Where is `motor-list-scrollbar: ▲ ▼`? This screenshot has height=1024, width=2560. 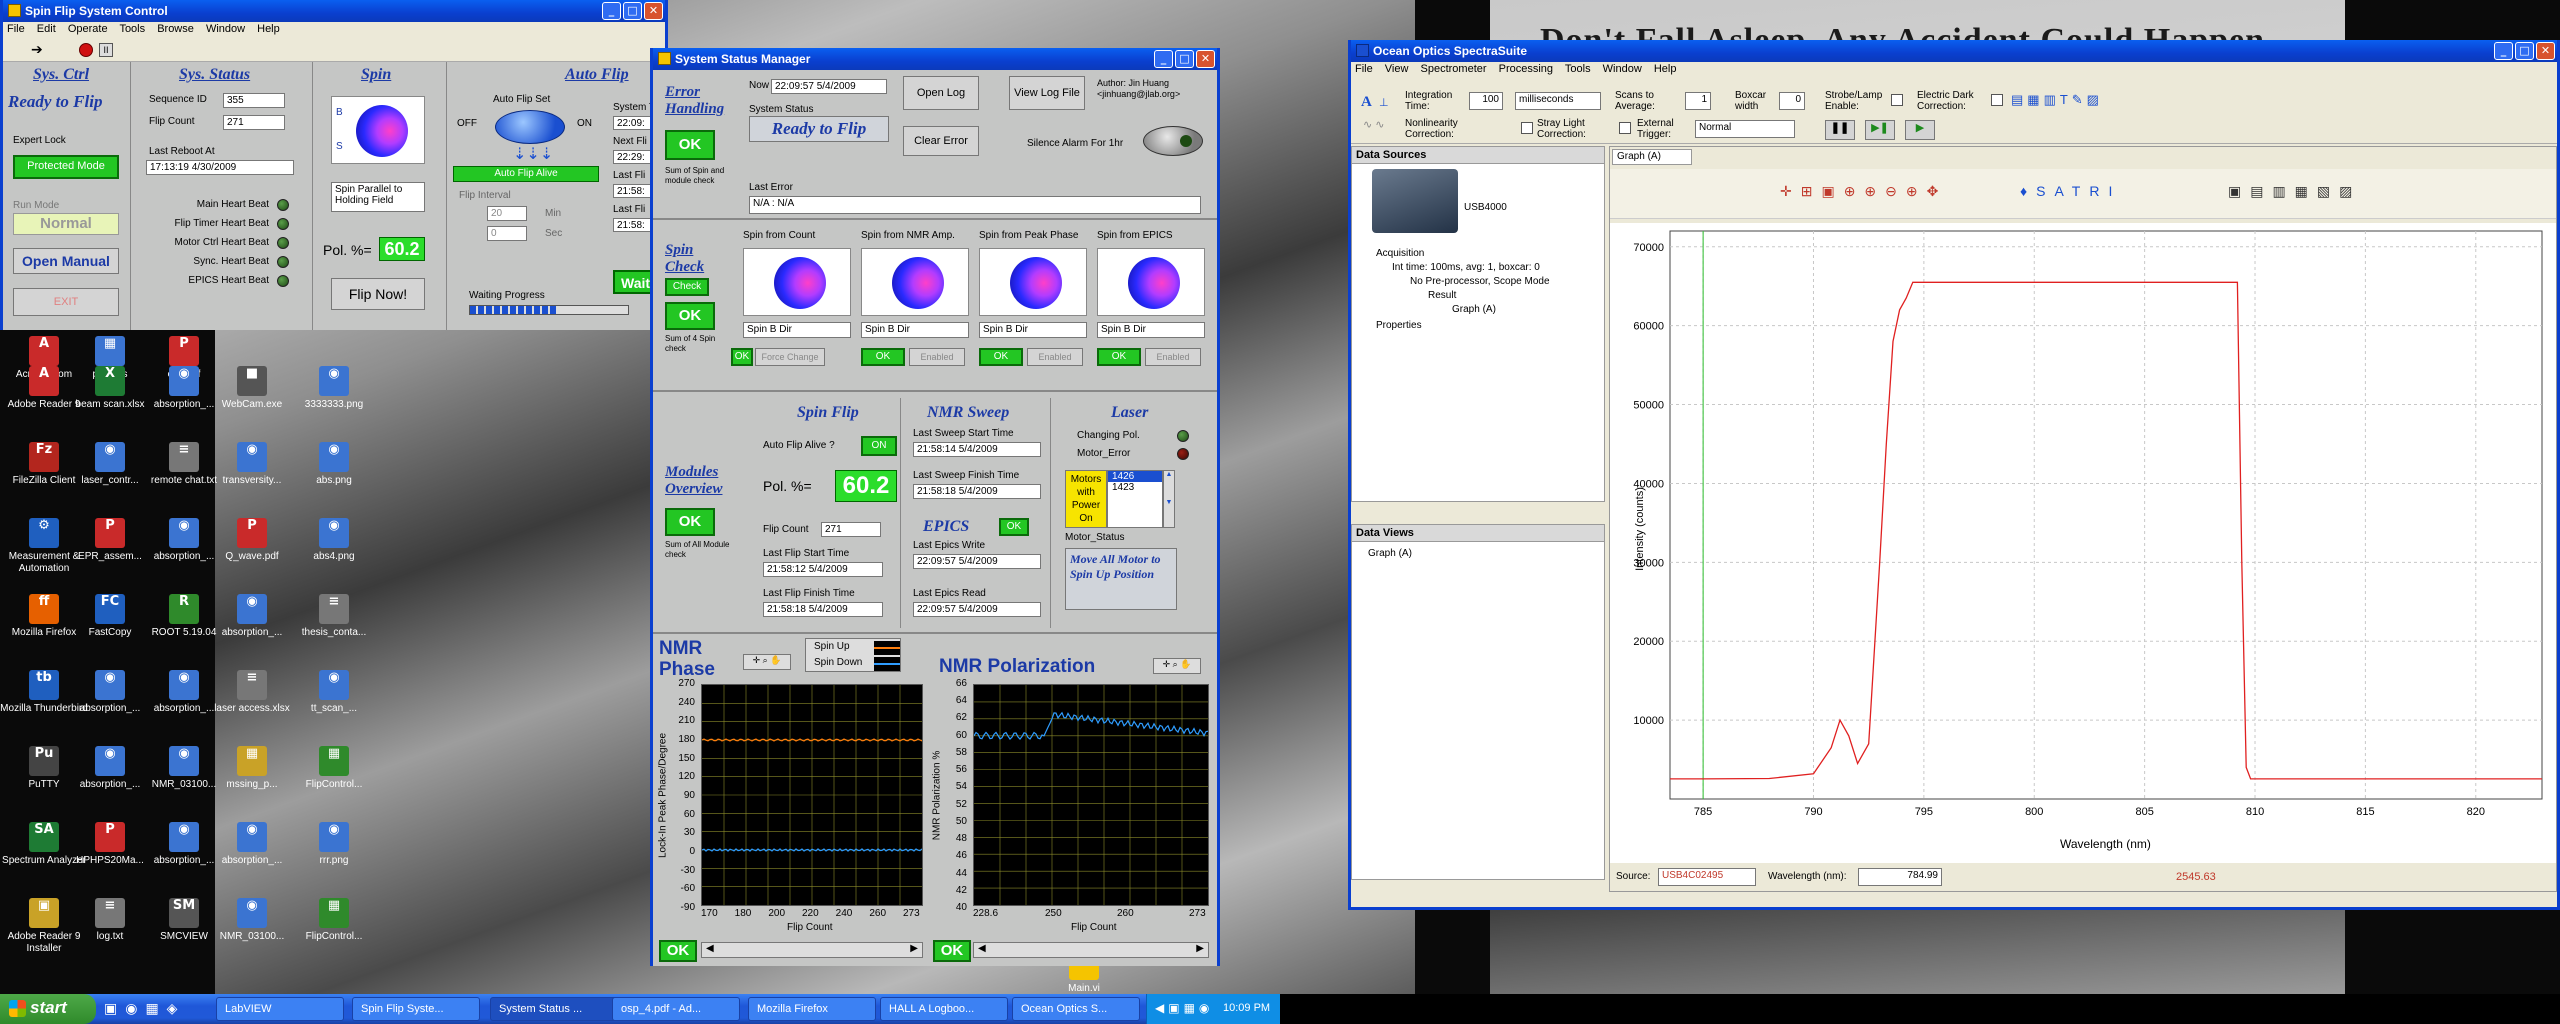 motor-list-scrollbar: ▲ ▼ is located at coordinates (1169, 499).